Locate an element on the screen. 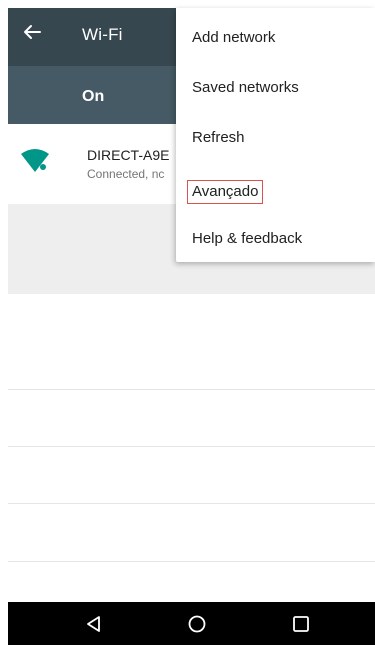  wifi-switch-label: On is located at coordinates (93, 96).